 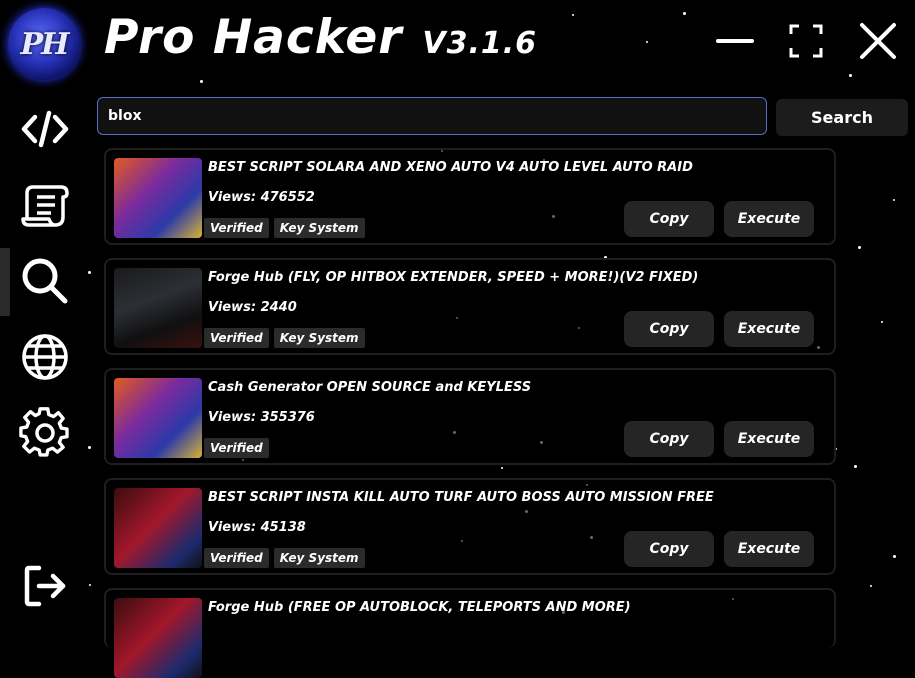 I want to click on maximize-button, so click(x=806, y=41).